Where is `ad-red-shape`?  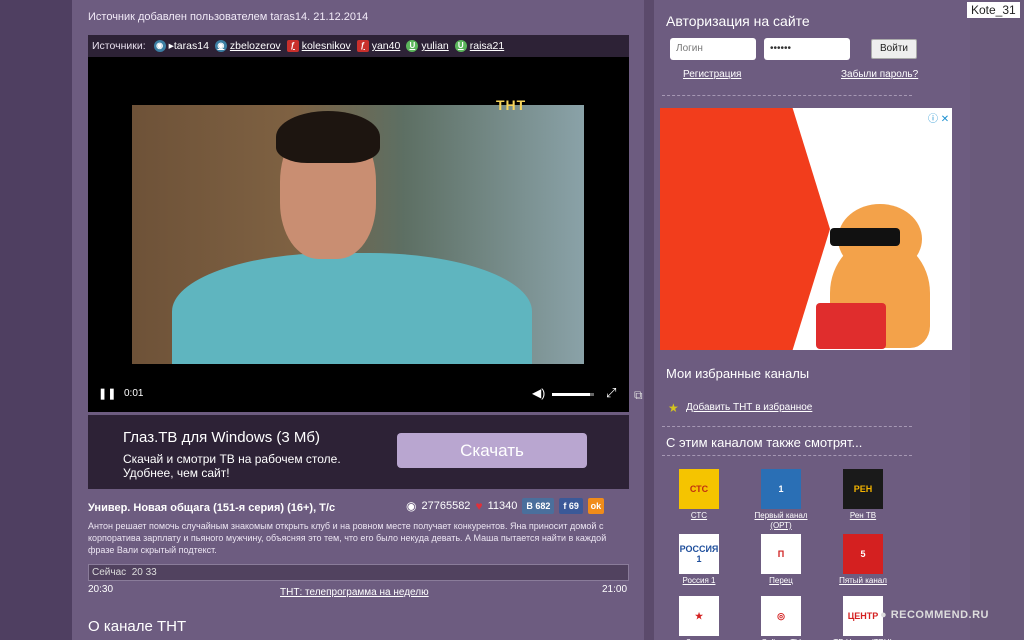 ad-red-shape is located at coordinates (745, 229).